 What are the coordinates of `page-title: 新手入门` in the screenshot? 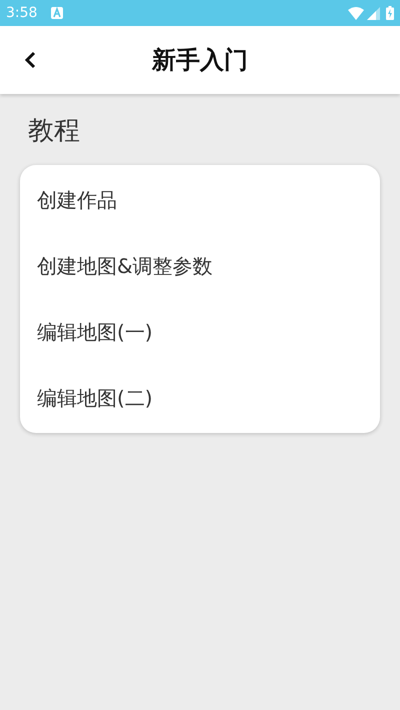 It's located at (200, 60).